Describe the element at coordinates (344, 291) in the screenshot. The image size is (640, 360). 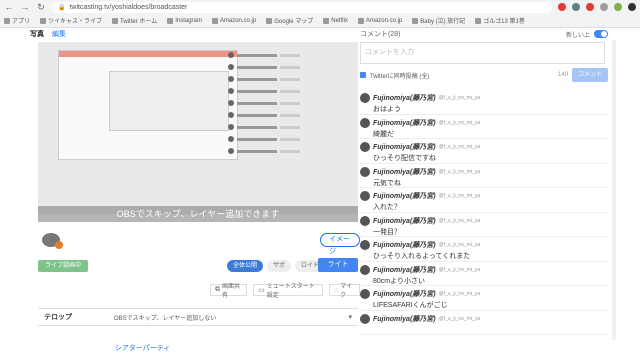
I see `mic-button: ◌ マイク` at that location.